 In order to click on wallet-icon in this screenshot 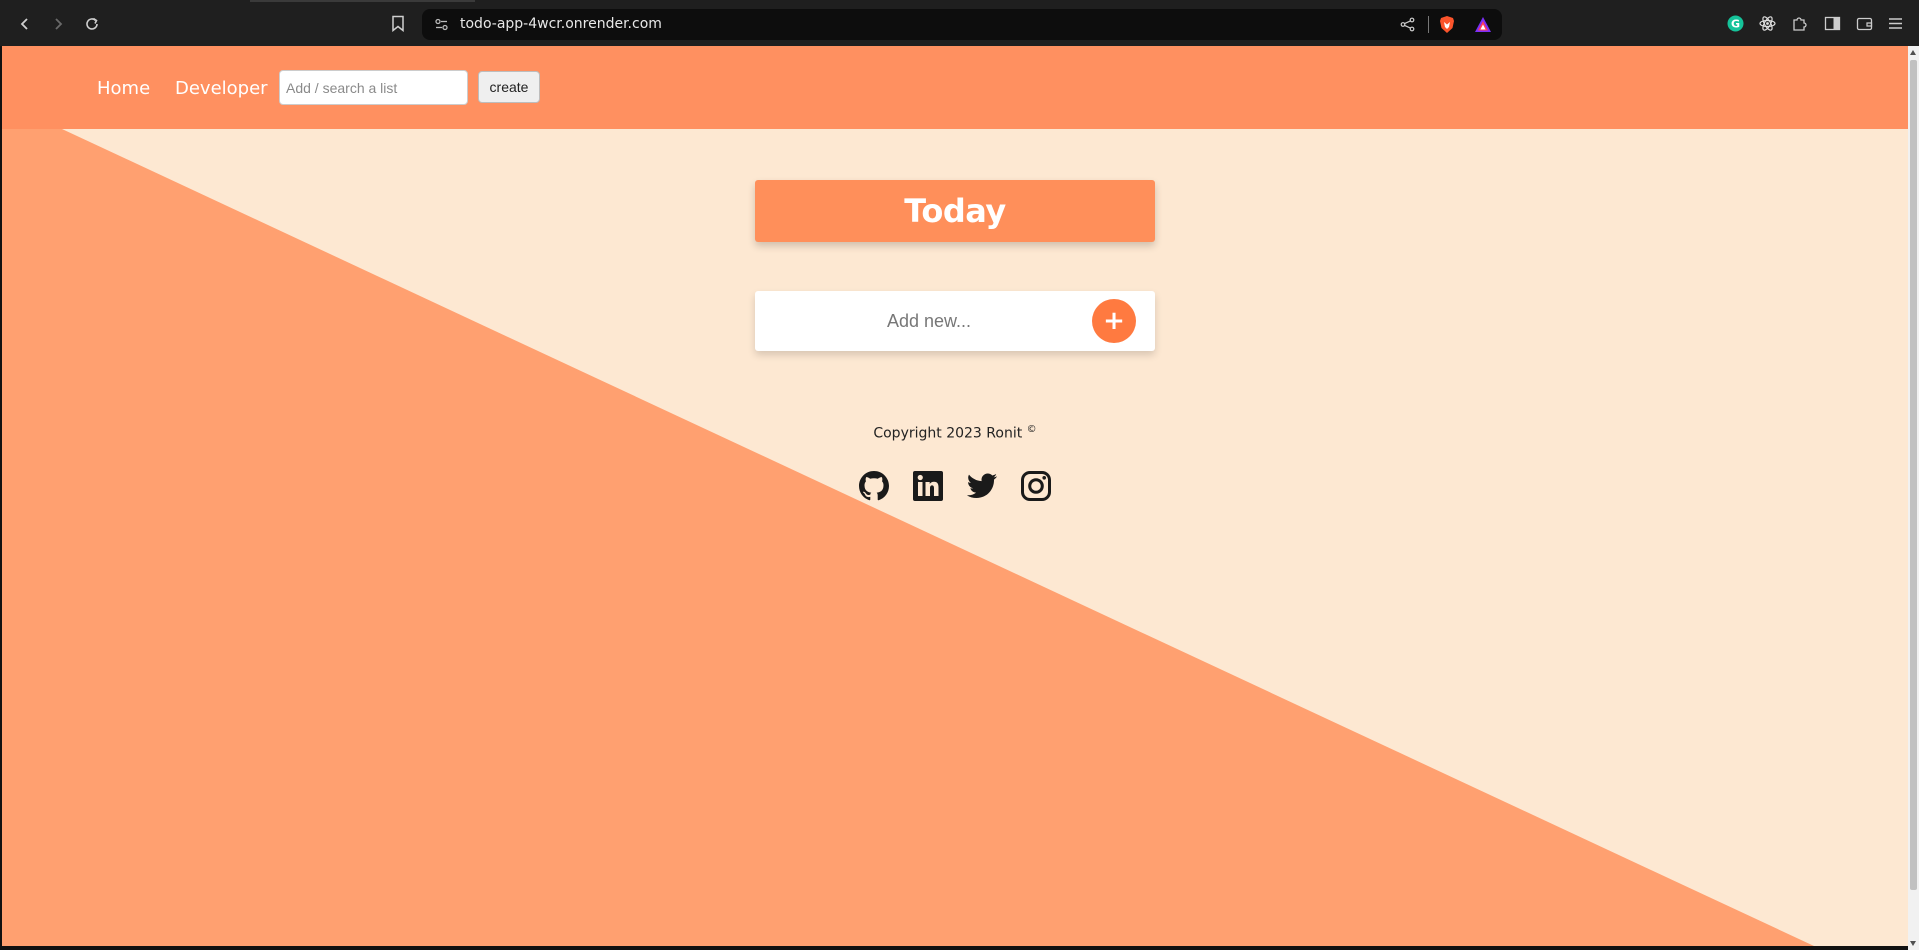, I will do `click(1864, 23)`.